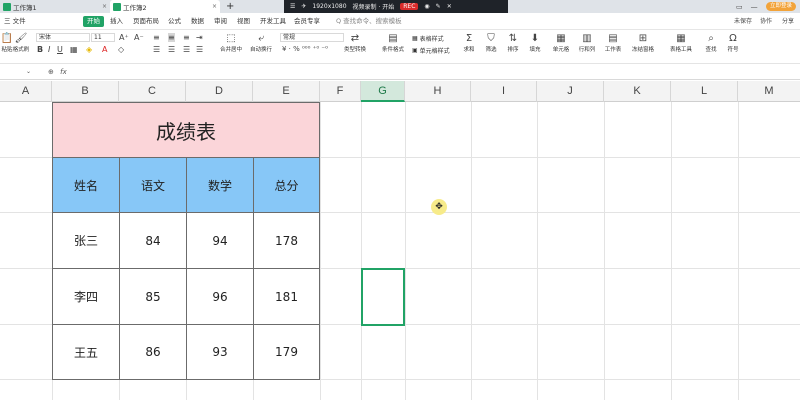 The width and height of the screenshot is (800, 400). What do you see at coordinates (60, 49) in the screenshot?
I see `underline-icon: U` at bounding box center [60, 49].